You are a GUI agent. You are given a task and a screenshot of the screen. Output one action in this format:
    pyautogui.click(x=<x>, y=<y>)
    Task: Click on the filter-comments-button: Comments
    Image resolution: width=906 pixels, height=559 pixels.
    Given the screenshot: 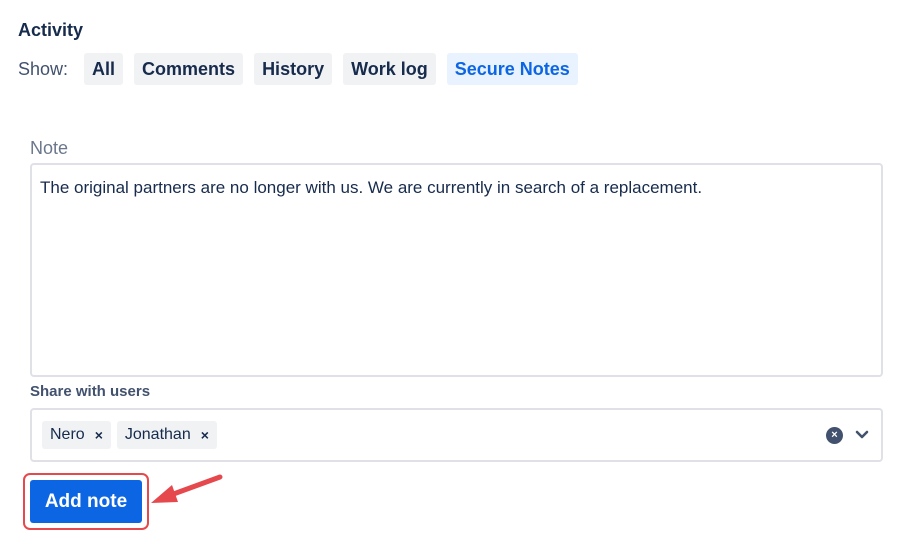 What is the action you would take?
    pyautogui.click(x=189, y=69)
    